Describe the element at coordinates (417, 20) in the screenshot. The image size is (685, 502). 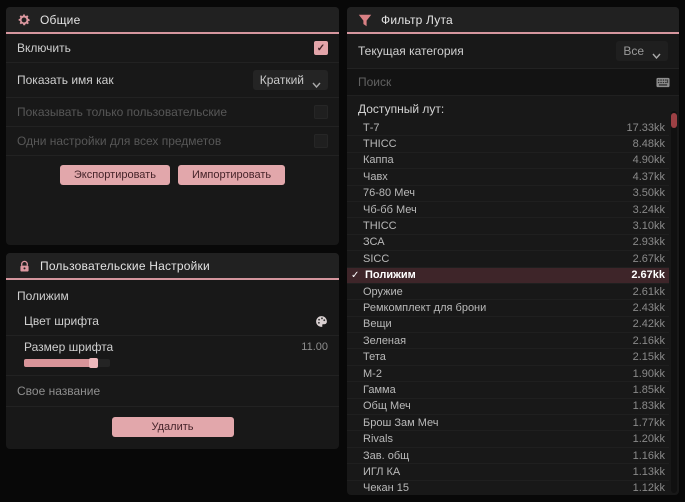
I see `panel-title: Фильтр Лута` at that location.